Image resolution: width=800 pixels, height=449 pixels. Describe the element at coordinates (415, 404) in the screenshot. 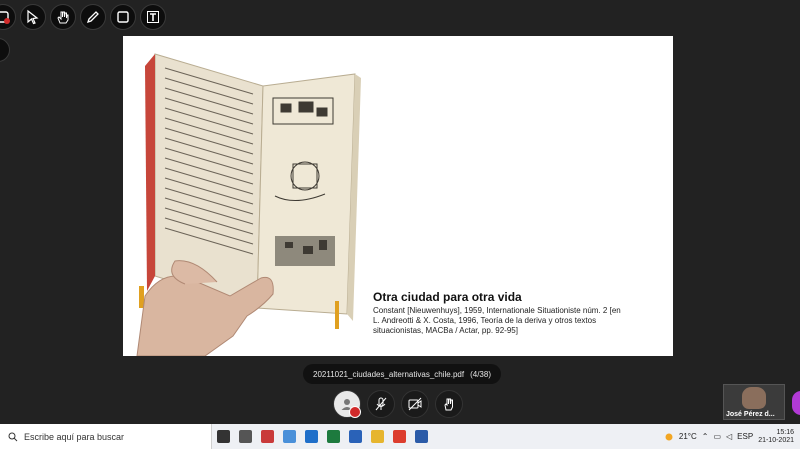

I see `camera-off-icon` at that location.